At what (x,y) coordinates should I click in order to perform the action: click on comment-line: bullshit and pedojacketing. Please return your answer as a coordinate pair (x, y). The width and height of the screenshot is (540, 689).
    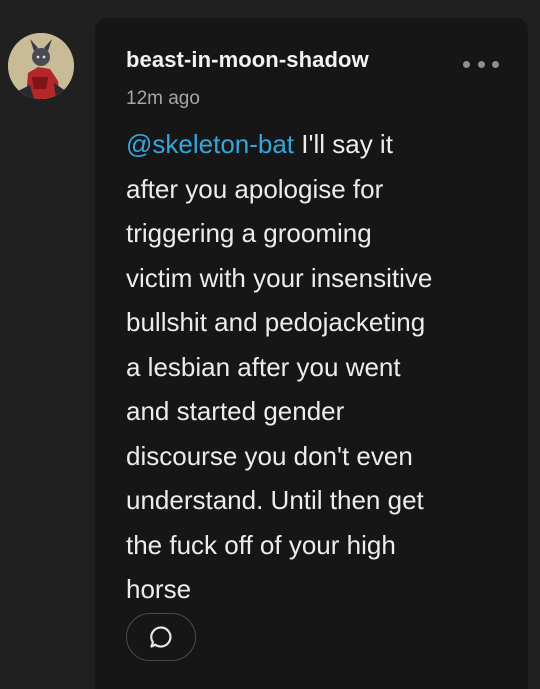
    Looking at the image, I should click on (276, 322).